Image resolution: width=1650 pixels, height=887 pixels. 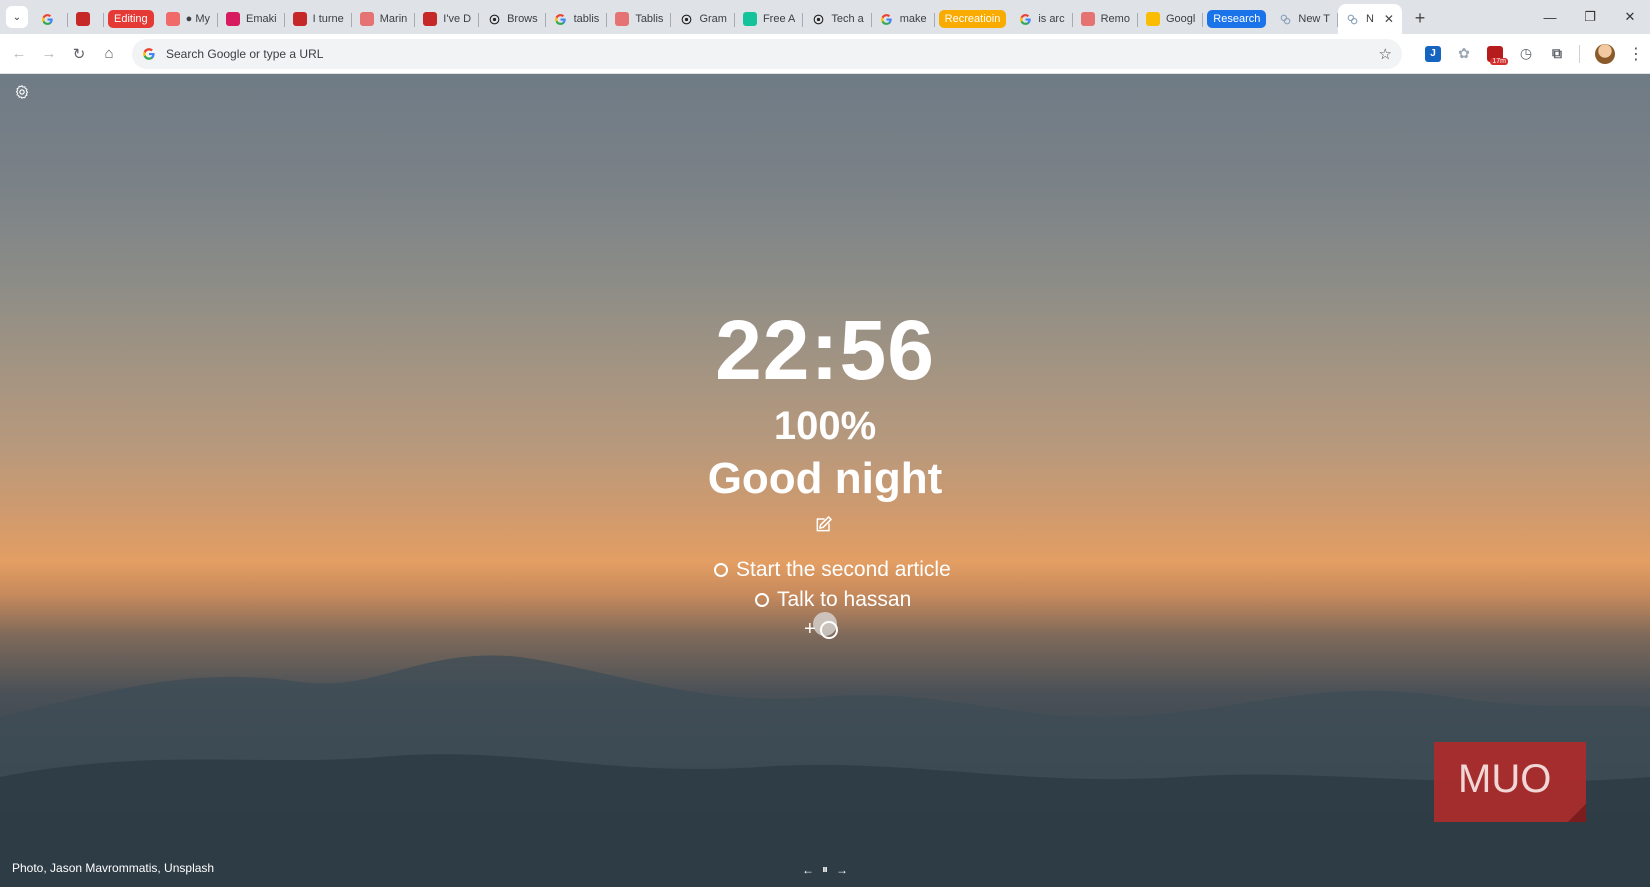 What do you see at coordinates (109, 54) in the screenshot?
I see `home-button: ⌂` at bounding box center [109, 54].